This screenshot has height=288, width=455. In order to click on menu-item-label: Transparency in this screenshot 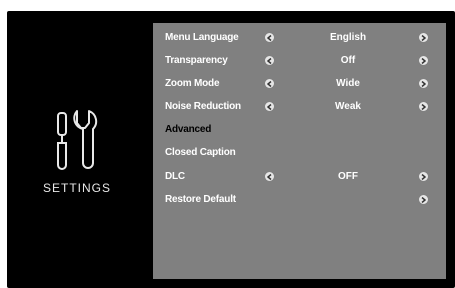, I will do `click(196, 60)`.